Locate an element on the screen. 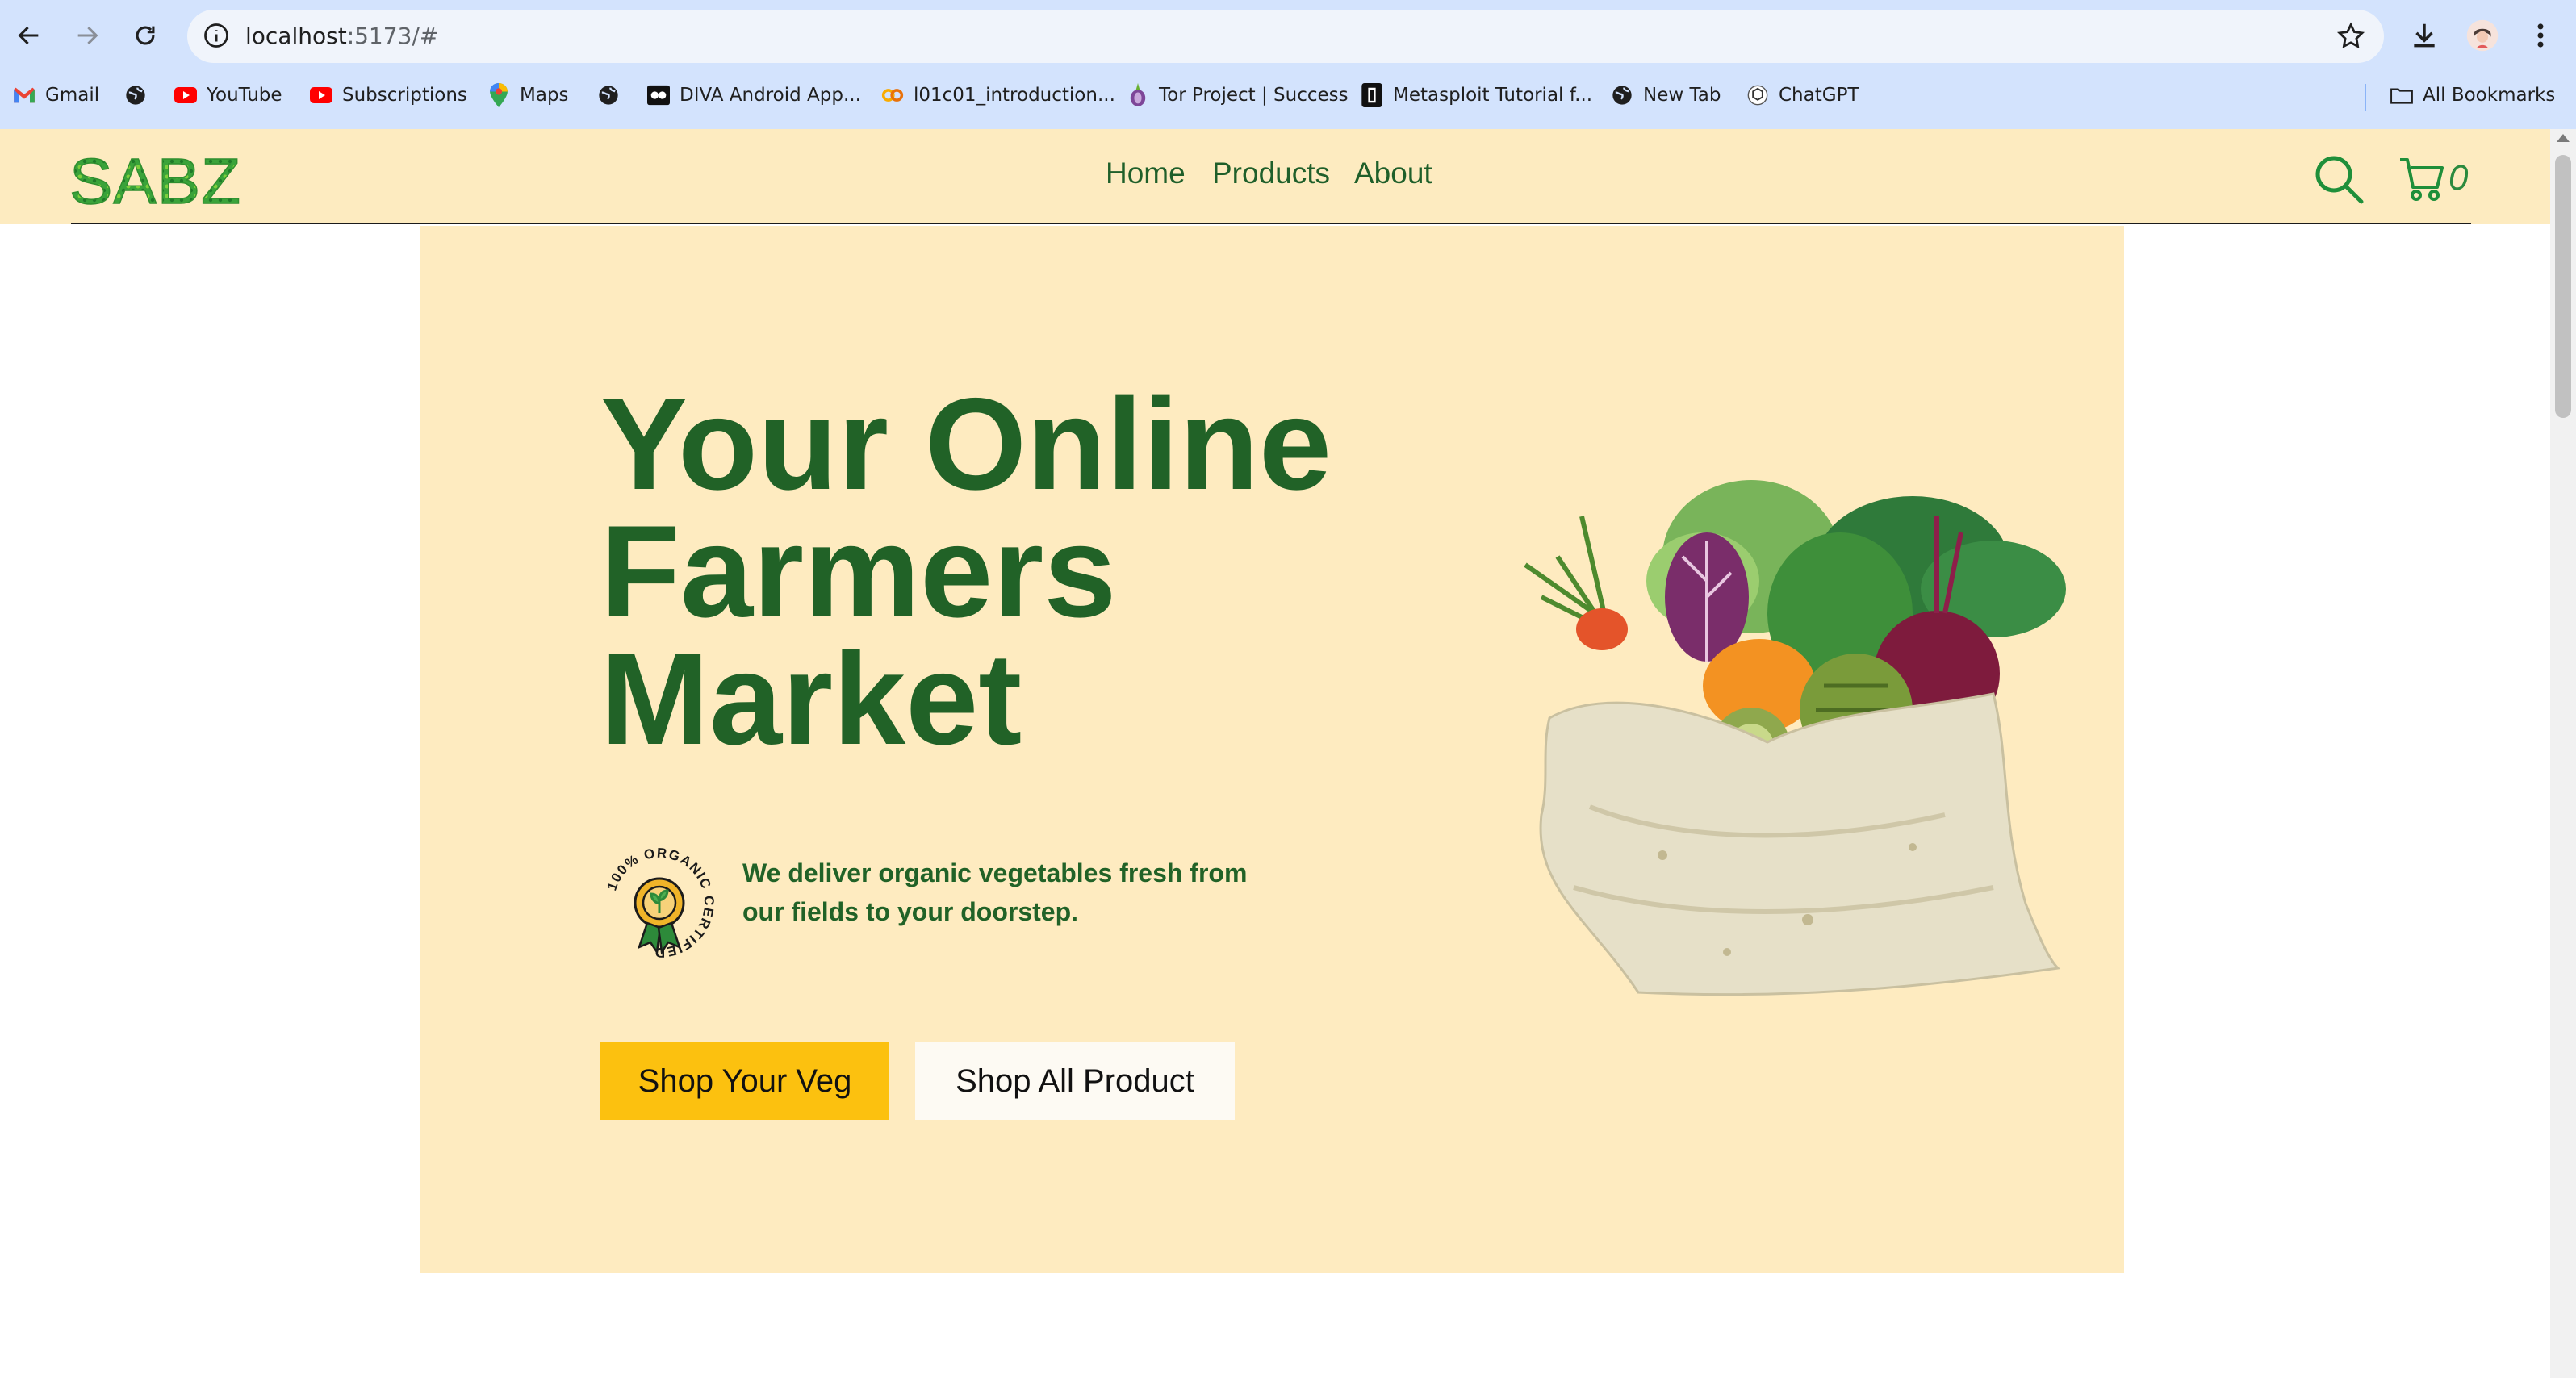 Image resolution: width=2576 pixels, height=1378 pixels. vegetable-bag-illustration is located at coordinates (1775, 742).